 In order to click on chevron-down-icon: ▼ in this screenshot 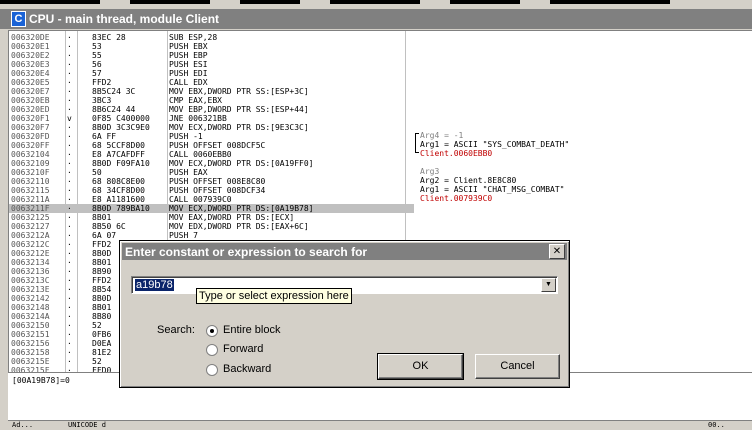, I will do `click(548, 285)`.